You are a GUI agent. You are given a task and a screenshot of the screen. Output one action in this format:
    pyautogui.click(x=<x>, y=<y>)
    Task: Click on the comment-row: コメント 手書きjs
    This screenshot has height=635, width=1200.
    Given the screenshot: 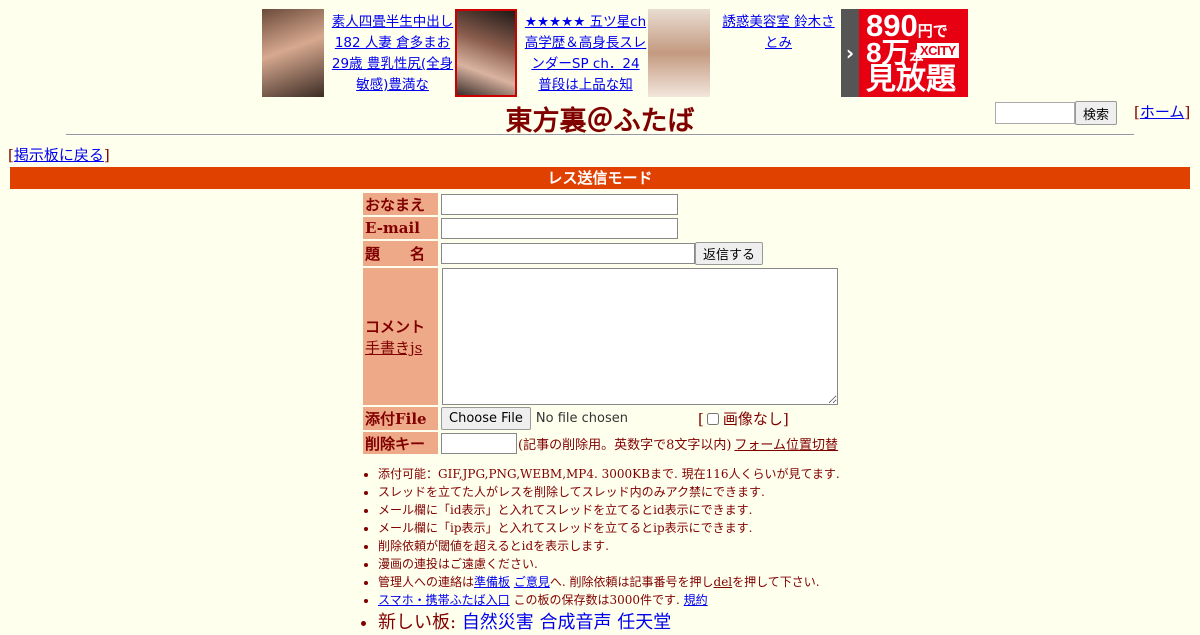 What is the action you would take?
    pyautogui.click(x=600, y=336)
    